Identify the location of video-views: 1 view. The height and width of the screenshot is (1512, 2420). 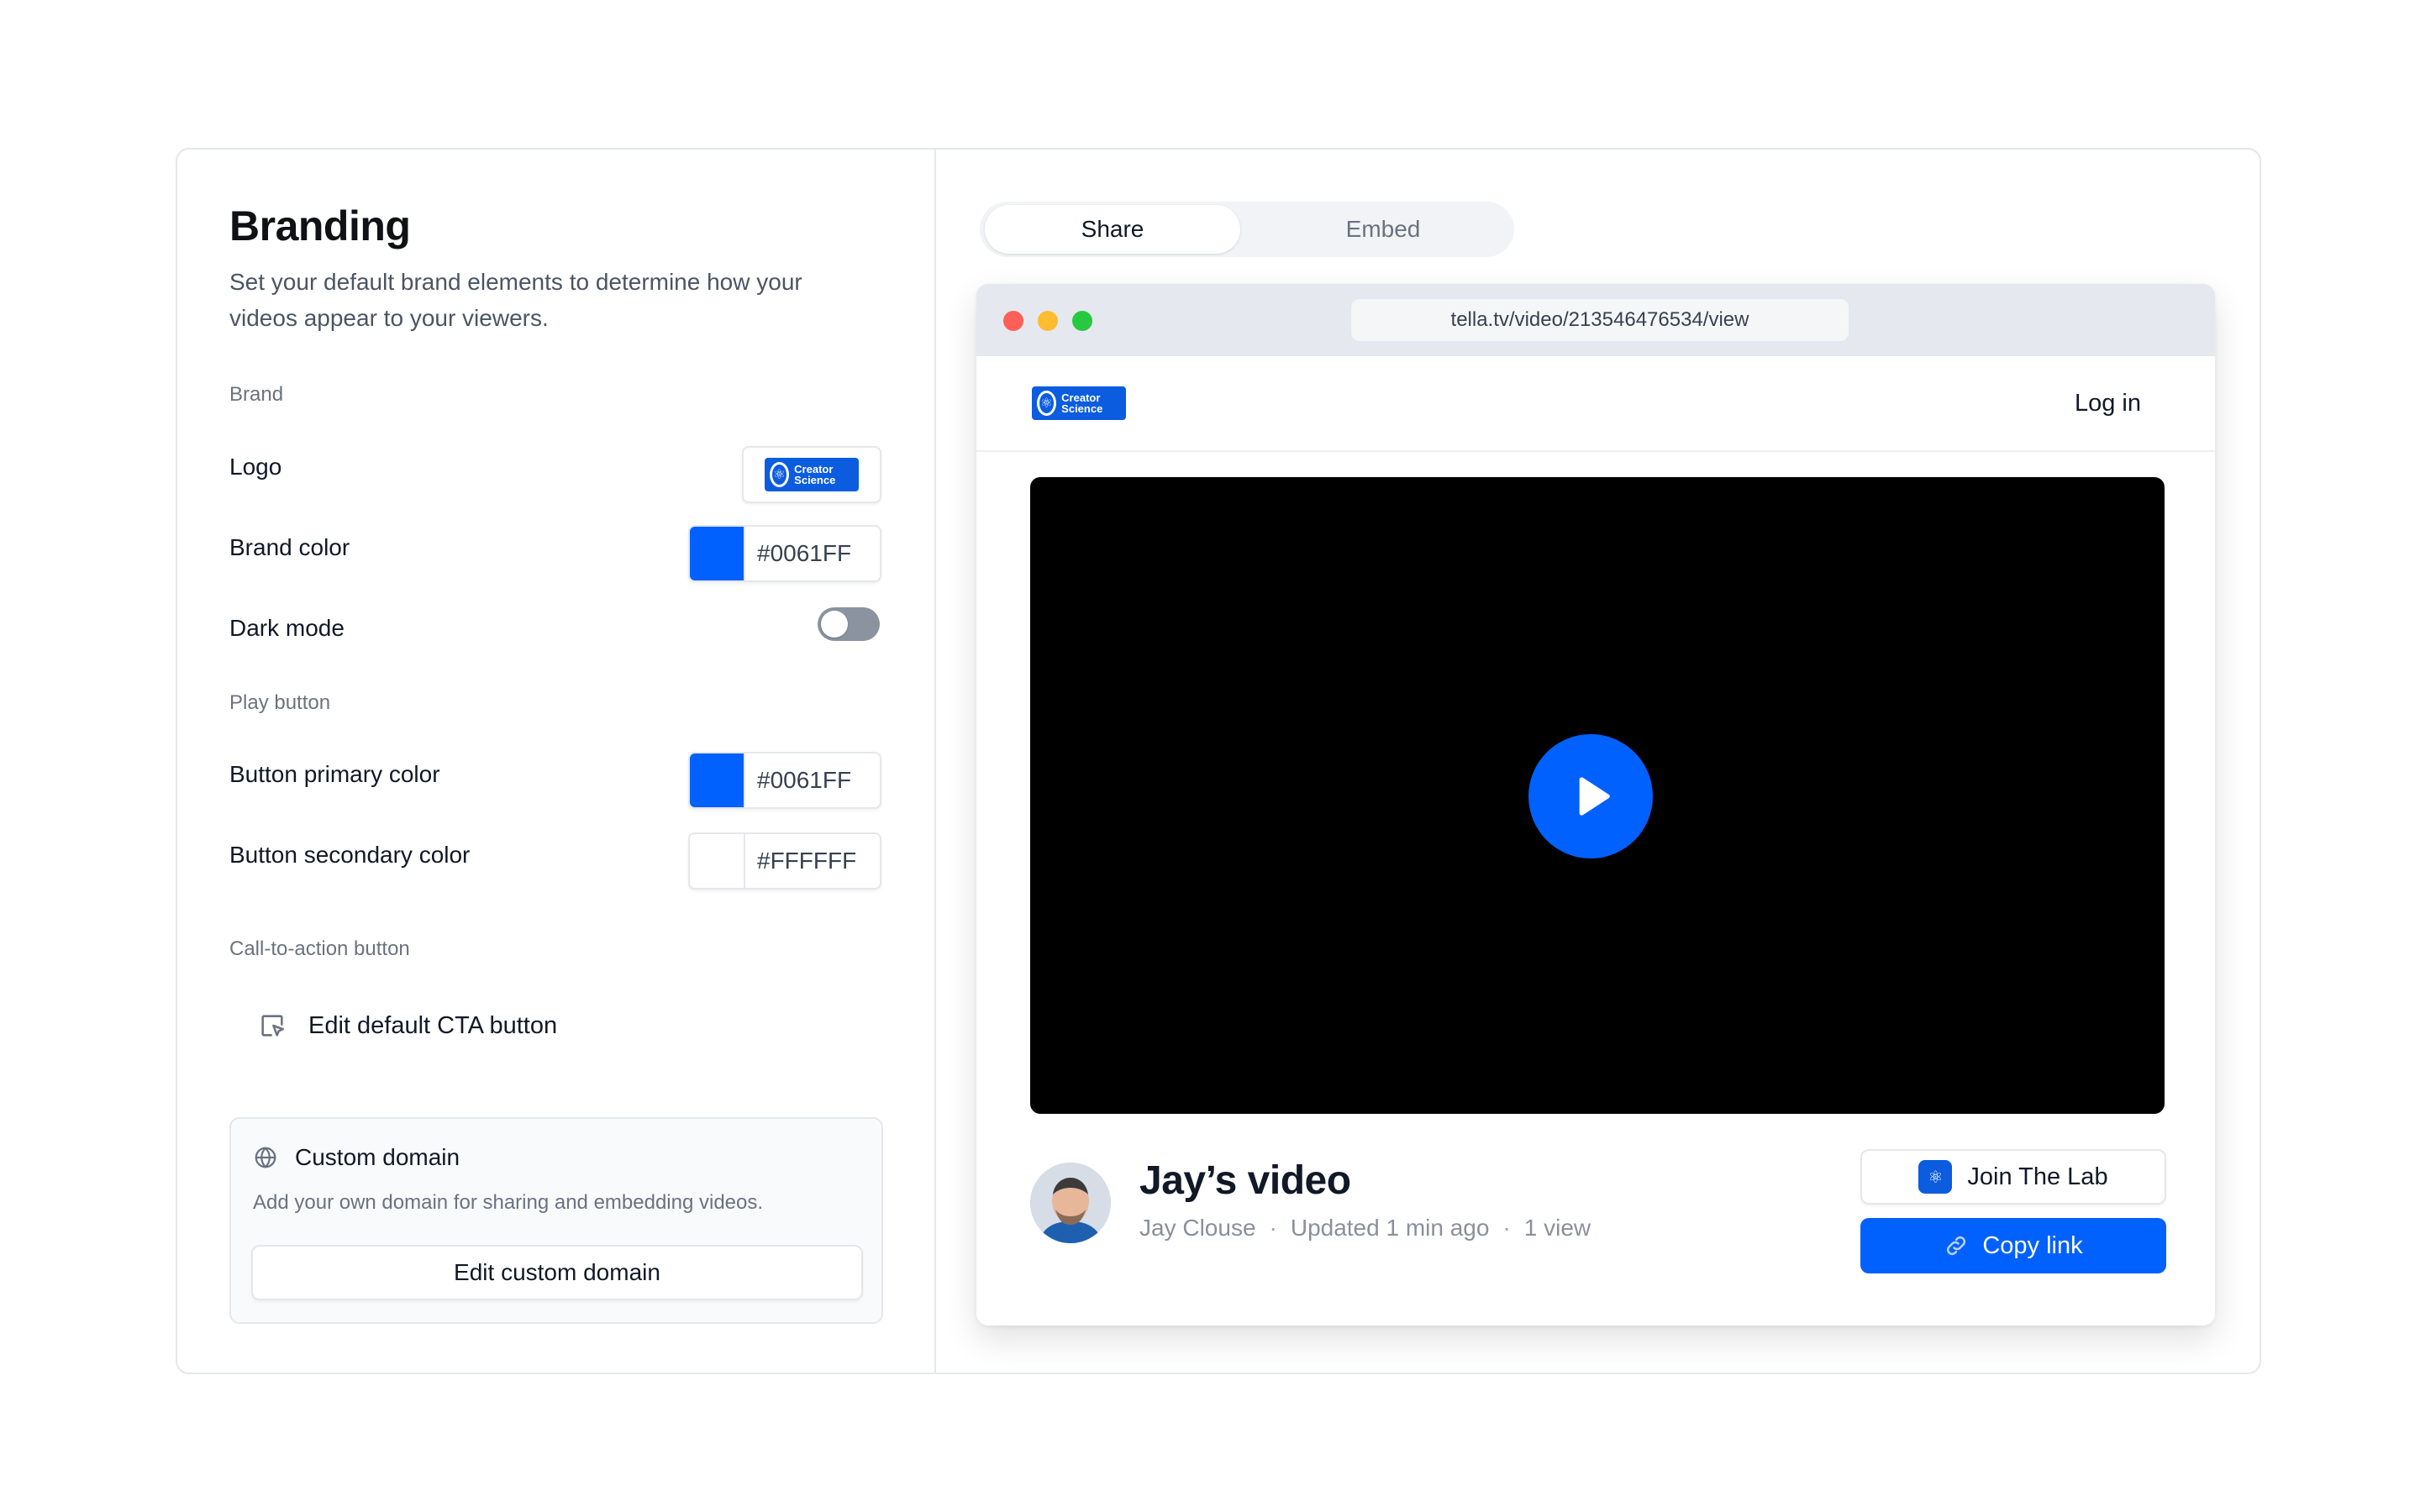
(1557, 1228).